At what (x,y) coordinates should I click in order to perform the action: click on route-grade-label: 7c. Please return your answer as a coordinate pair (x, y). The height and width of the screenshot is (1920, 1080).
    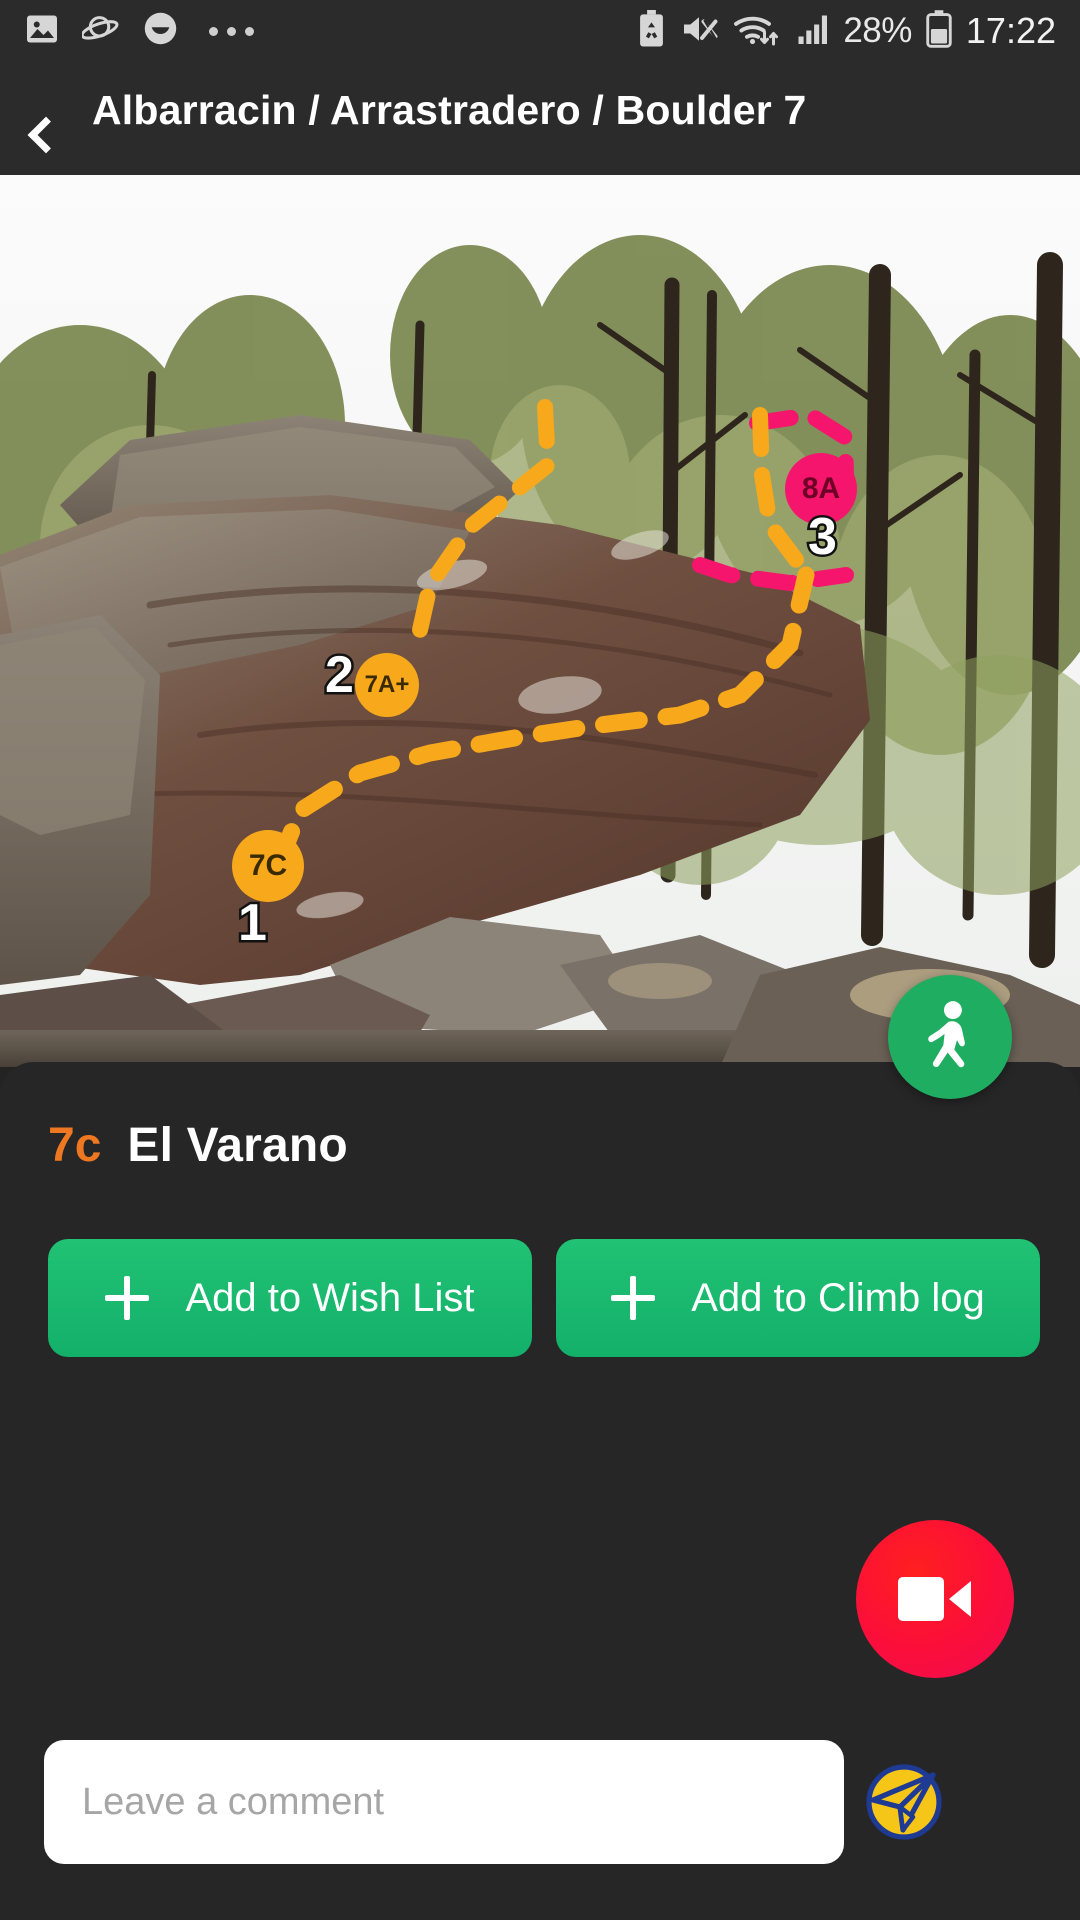
    Looking at the image, I should click on (75, 1145).